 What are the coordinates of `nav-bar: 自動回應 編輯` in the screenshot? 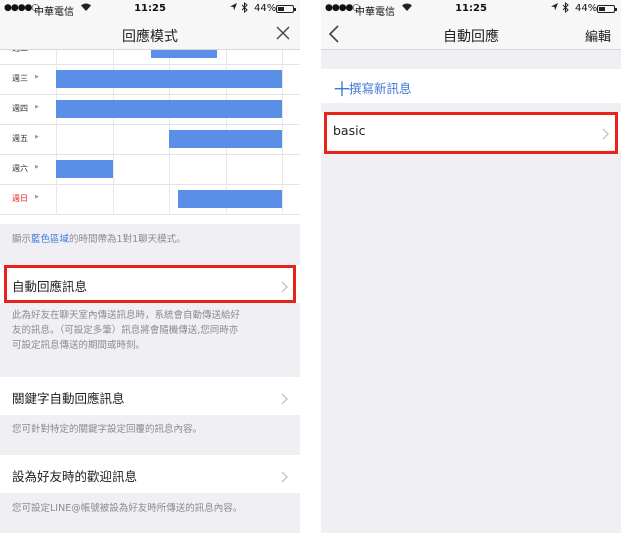 It's located at (471, 34).